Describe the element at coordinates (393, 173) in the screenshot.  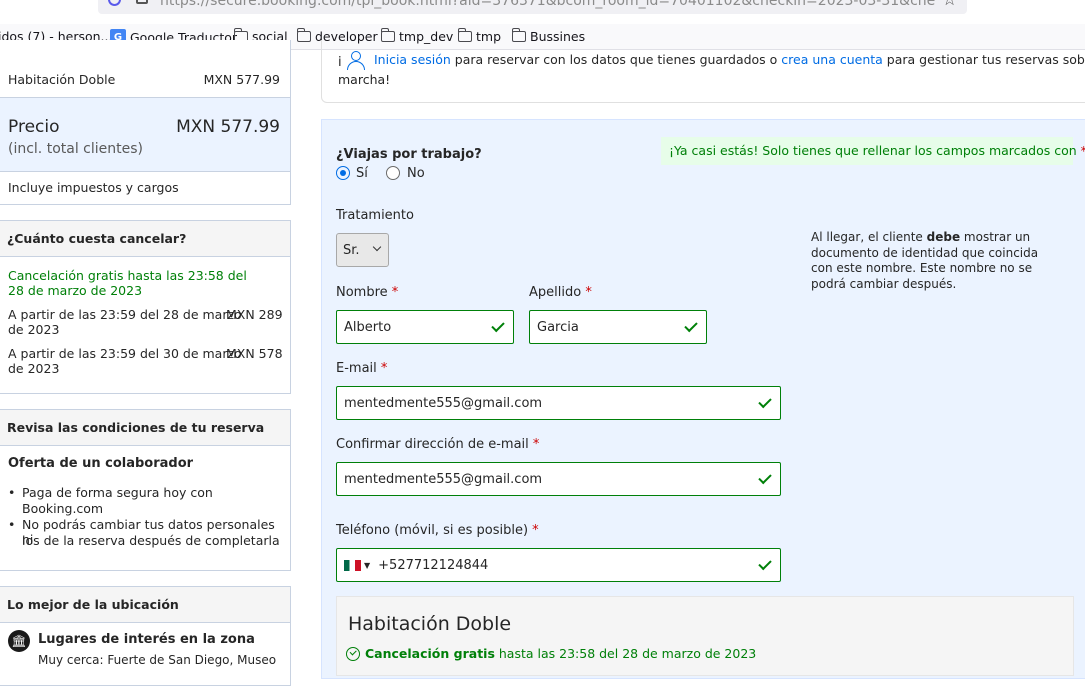
I see `radio-no` at that location.